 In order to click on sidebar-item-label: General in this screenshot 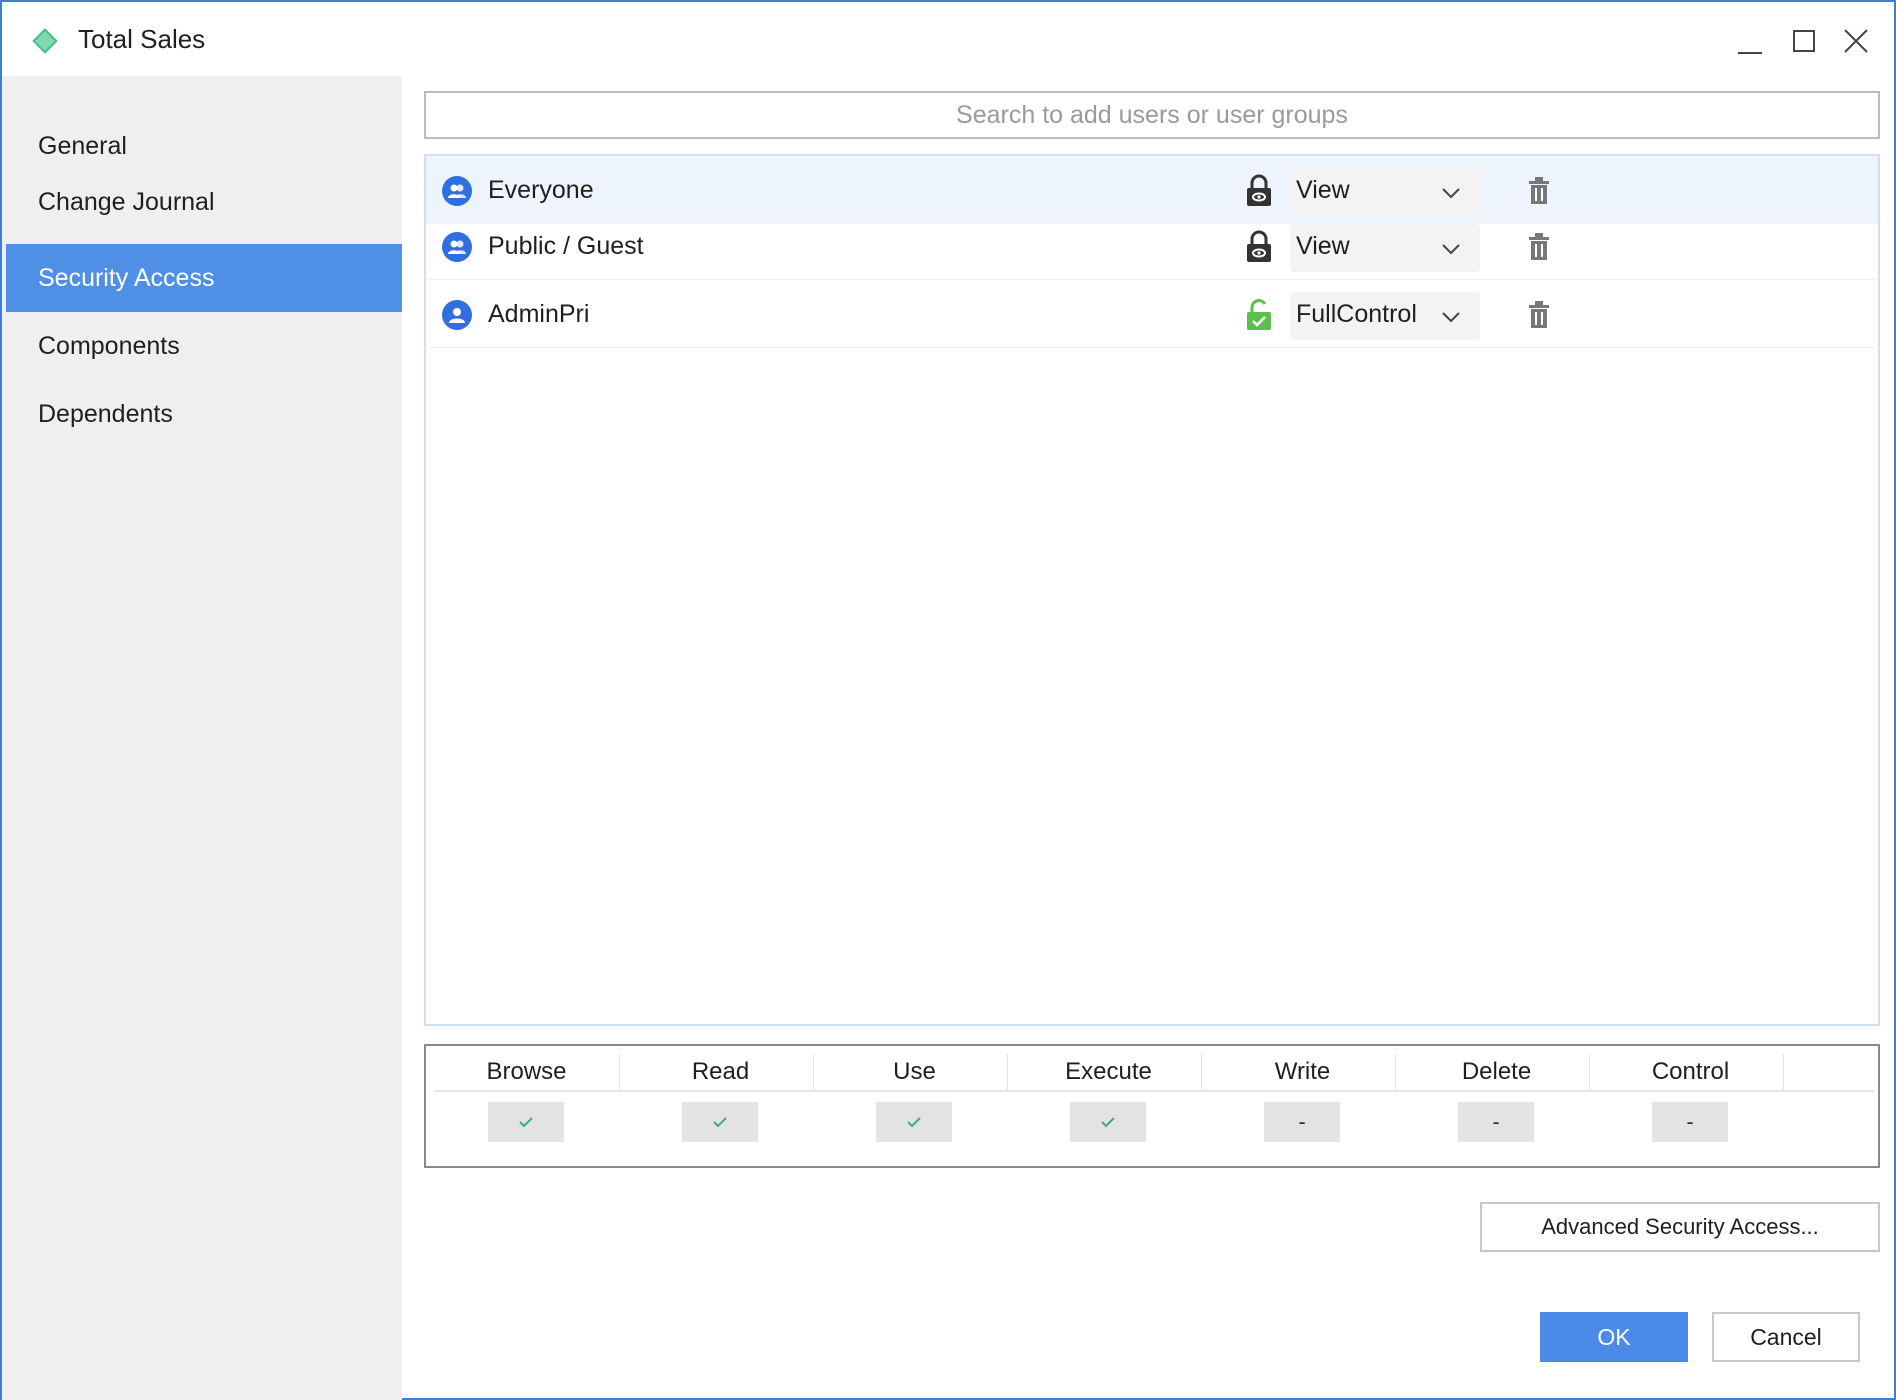, I will do `click(82, 145)`.